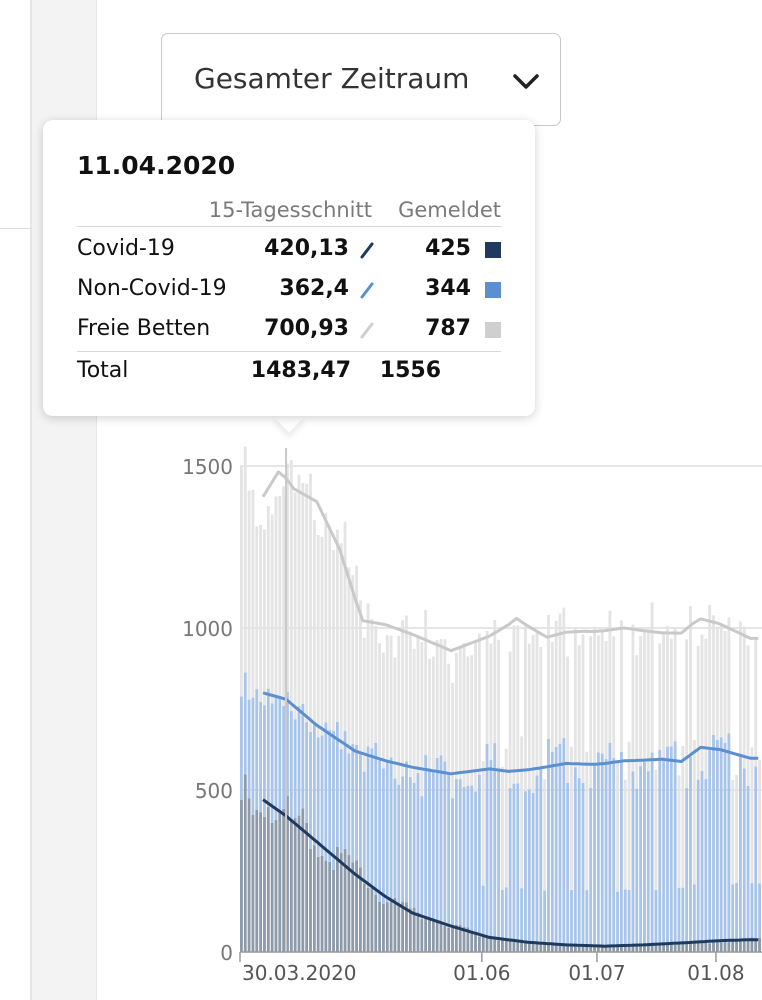  What do you see at coordinates (289, 331) in the screenshot?
I see `tooltip-row-free-beds: Freie Betten 700,93 787` at bounding box center [289, 331].